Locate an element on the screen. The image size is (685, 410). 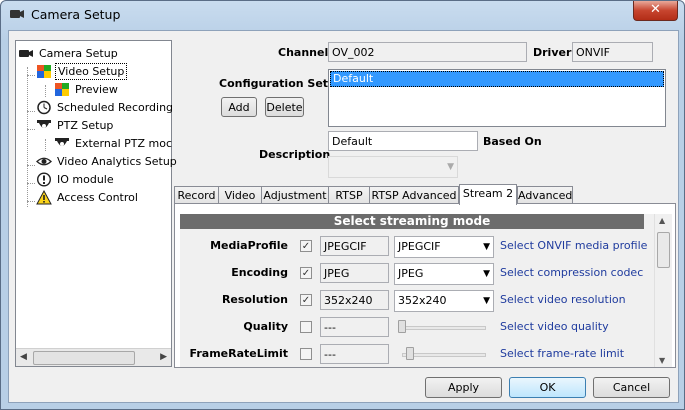
tab-rtsp: RTSP is located at coordinates (349, 195).